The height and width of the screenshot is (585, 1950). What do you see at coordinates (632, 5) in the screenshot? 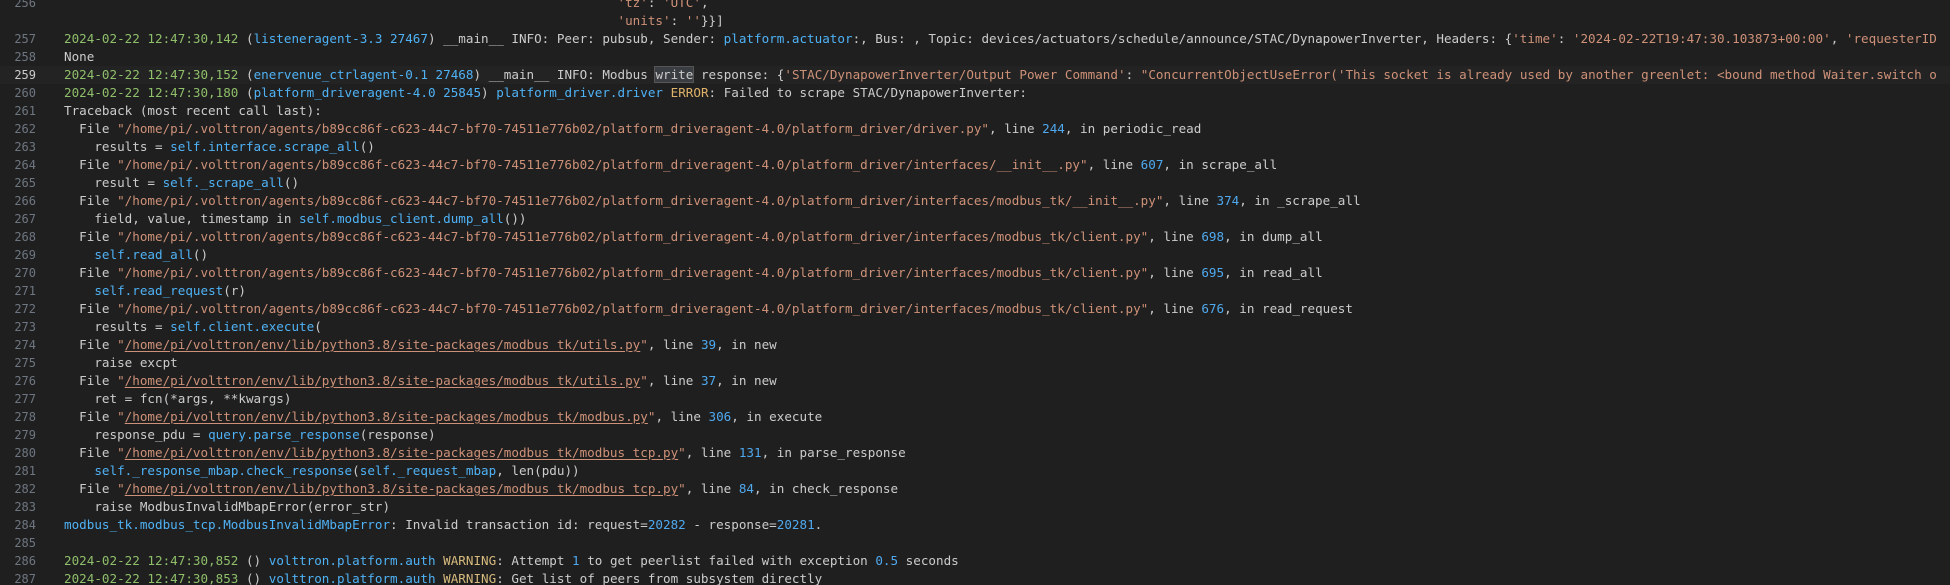
I see `token-str: 'tz'` at bounding box center [632, 5].